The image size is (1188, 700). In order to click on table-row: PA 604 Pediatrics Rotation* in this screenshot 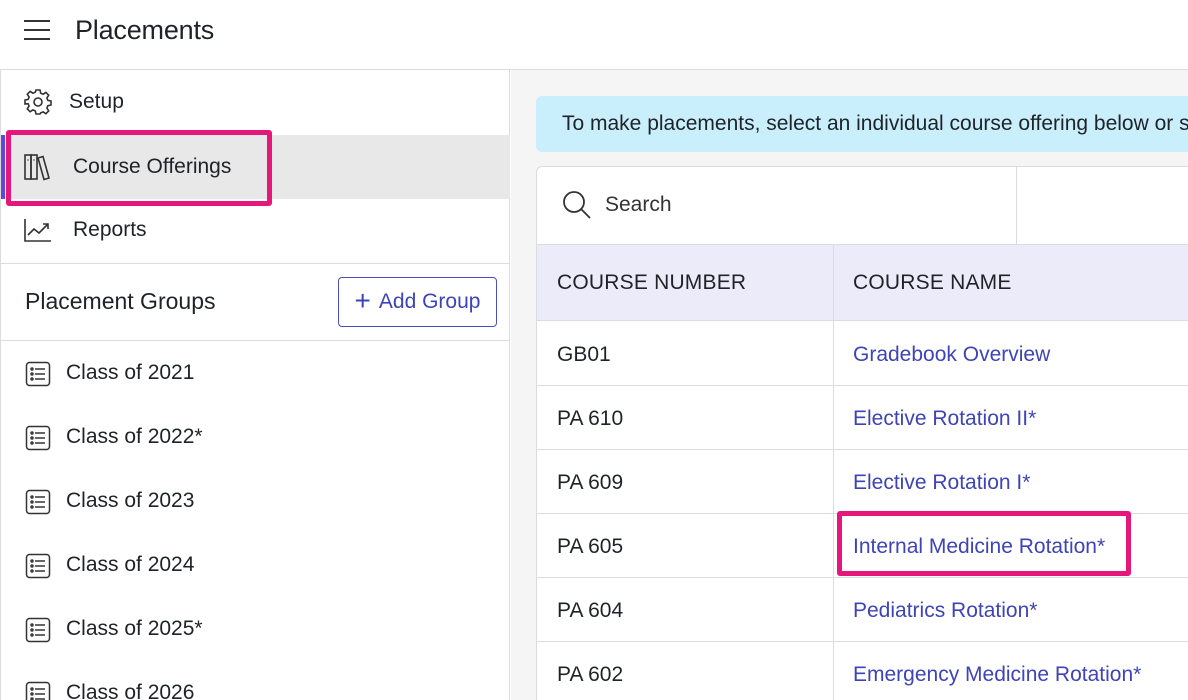, I will do `click(862, 610)`.